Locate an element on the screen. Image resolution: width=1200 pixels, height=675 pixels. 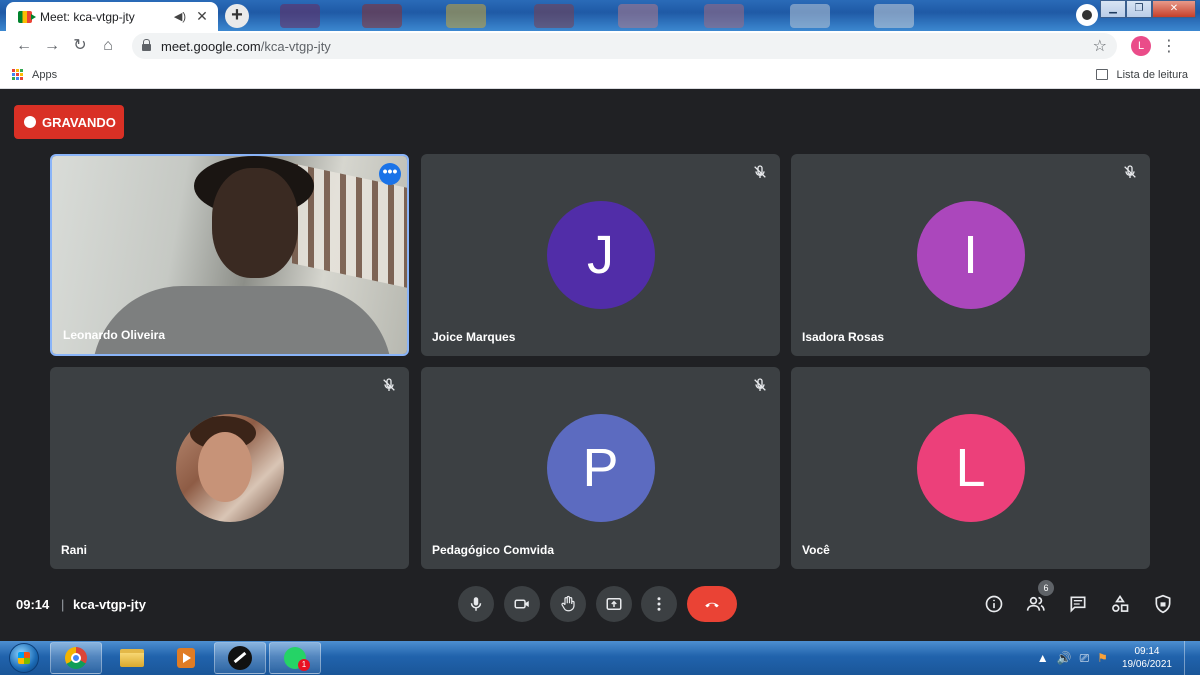
clock-time: 09:14 is located at coordinates (1147, 651).